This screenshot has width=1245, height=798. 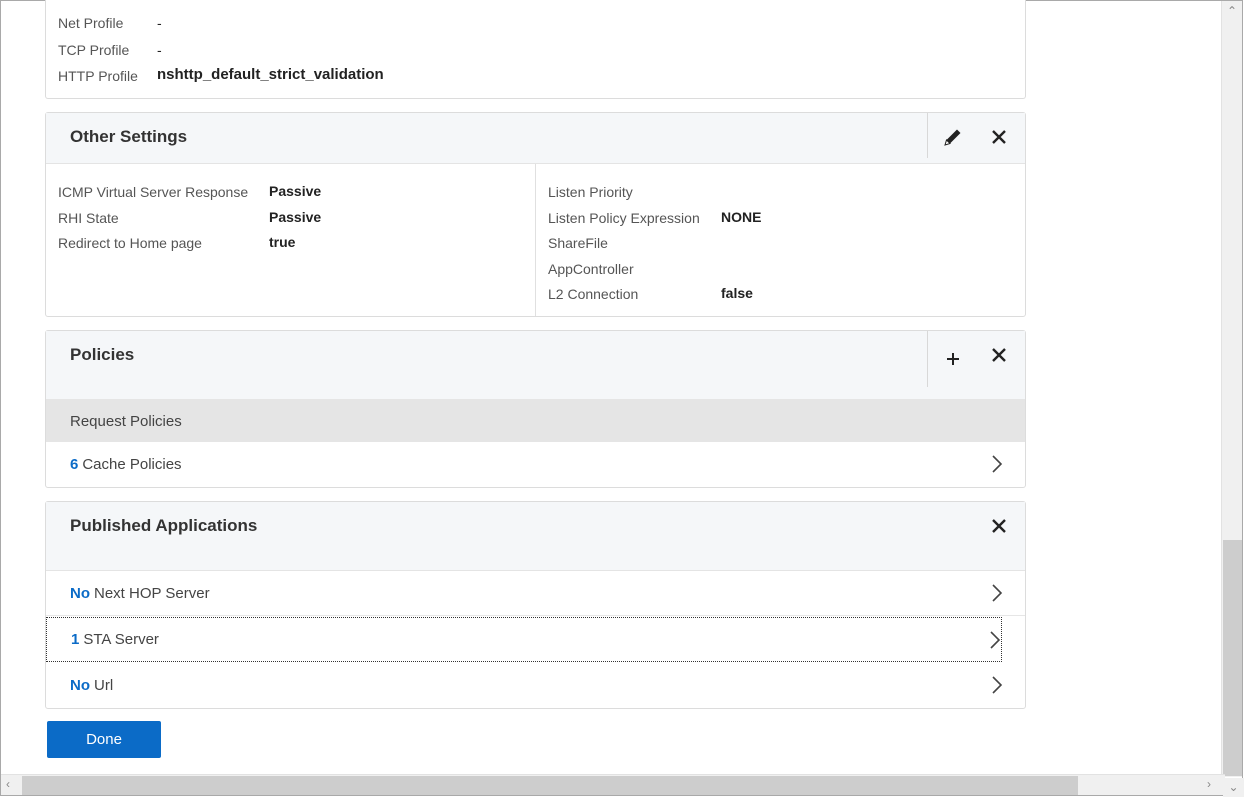 What do you see at coordinates (1209, 784) in the screenshot?
I see `scroll-right-arrow-icon: ›` at bounding box center [1209, 784].